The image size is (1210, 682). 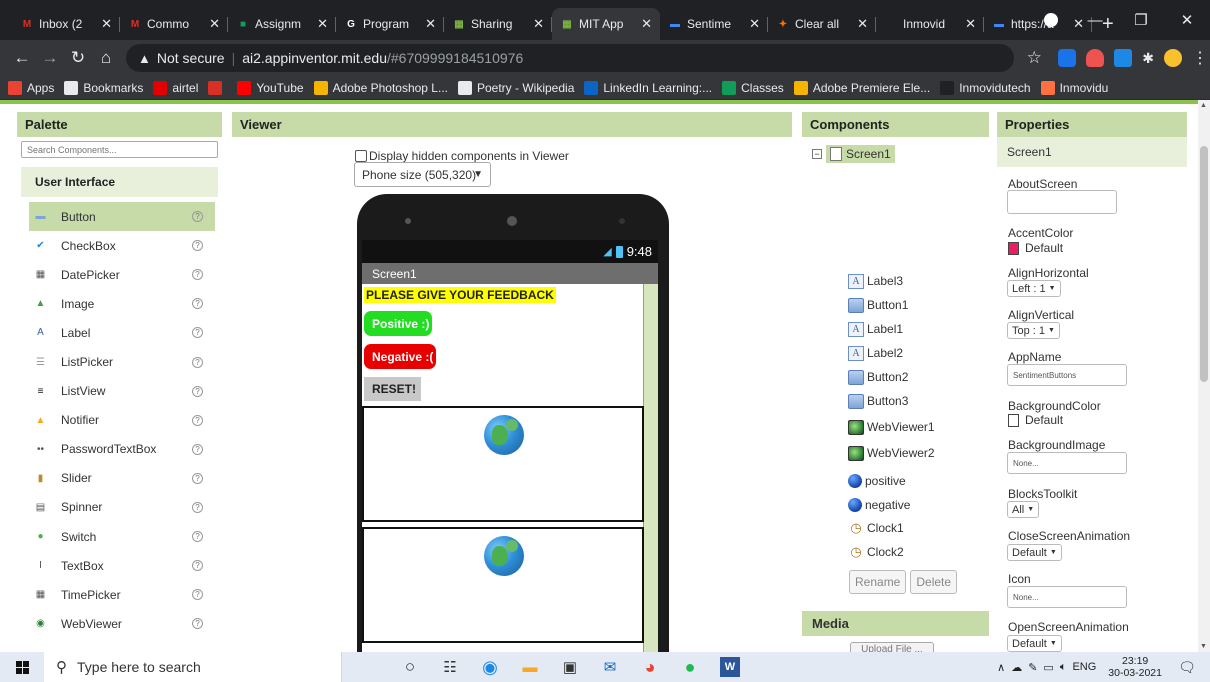 What do you see at coordinates (1034, 643) in the screenshot?
I see `prop-openscreenanimation-select: Default ▼` at bounding box center [1034, 643].